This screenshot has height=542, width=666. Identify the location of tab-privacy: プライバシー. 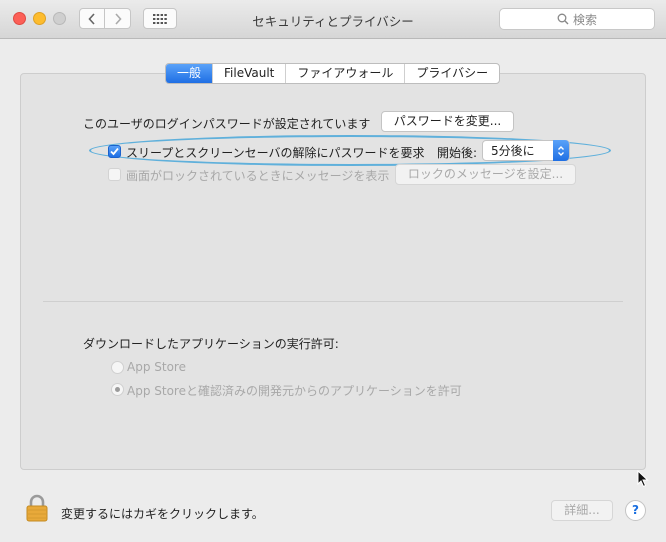
(451, 73).